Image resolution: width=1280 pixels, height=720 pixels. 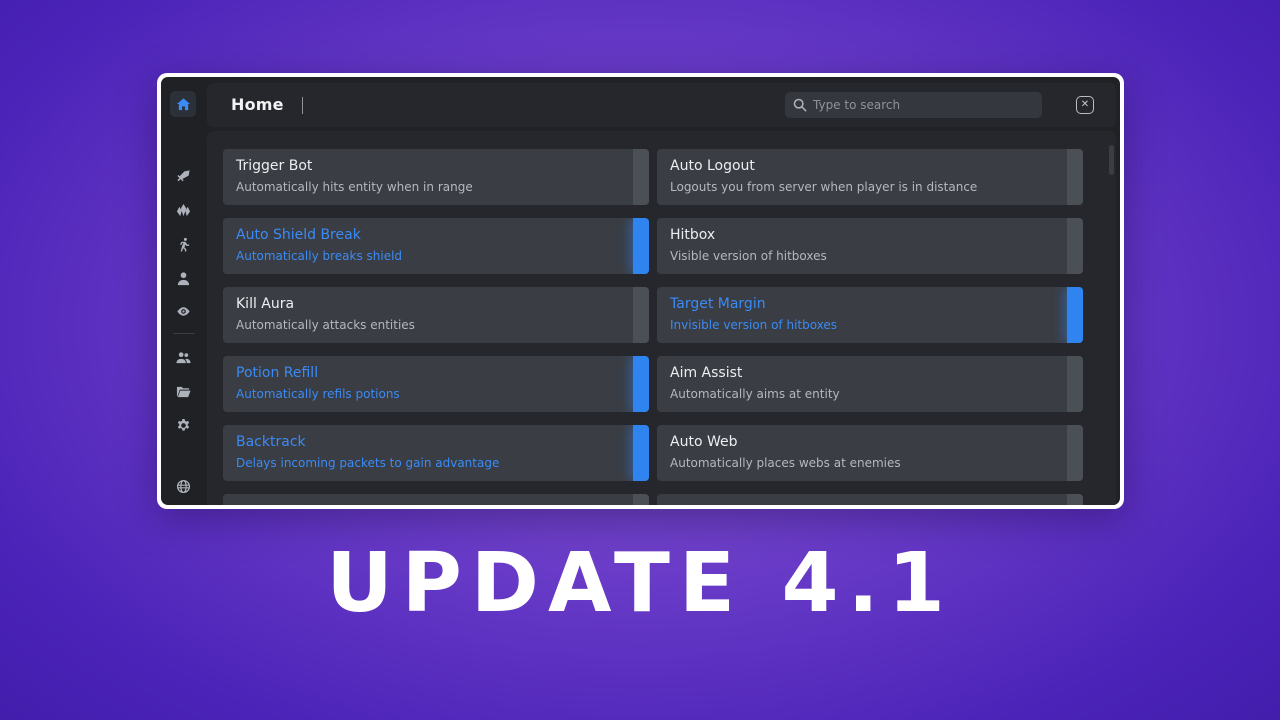 I want to click on module-name: Auto Shield Break, so click(x=298, y=235).